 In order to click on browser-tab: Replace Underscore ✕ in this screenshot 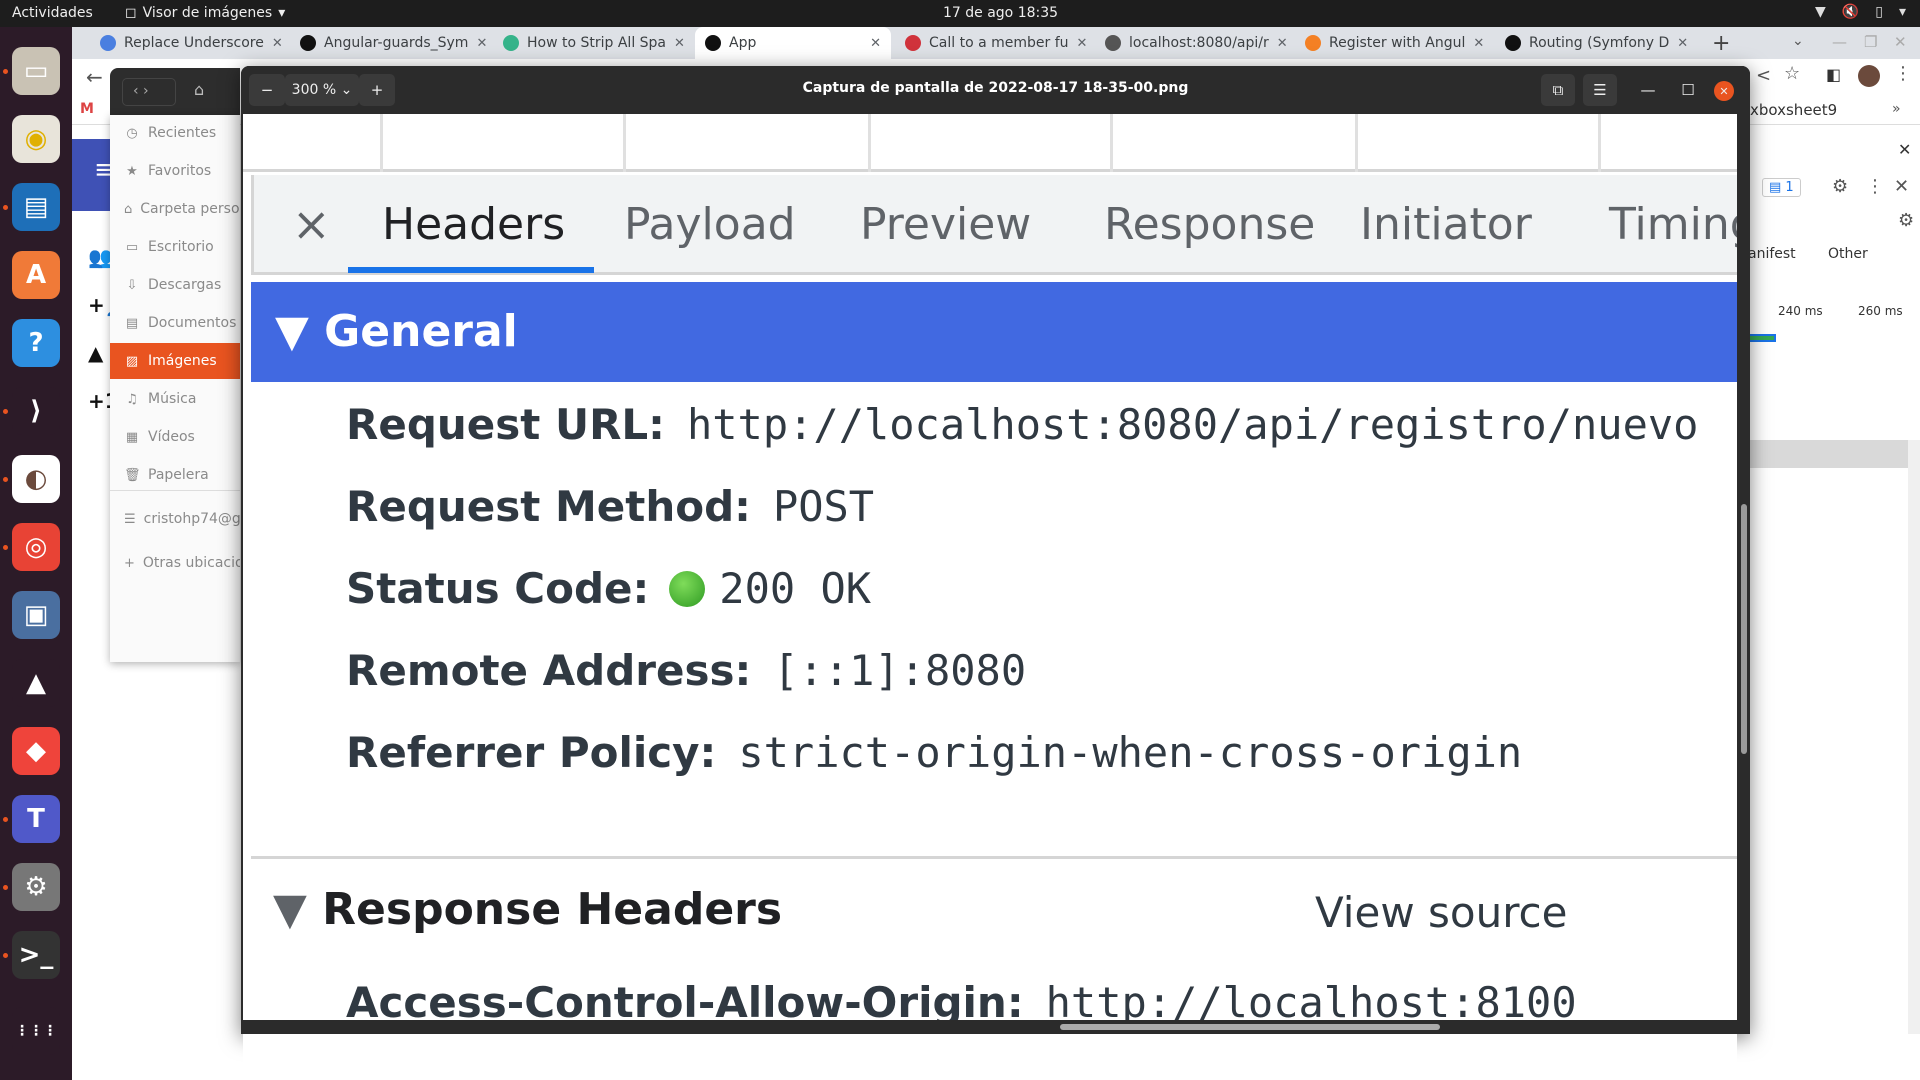, I will do `click(188, 43)`.